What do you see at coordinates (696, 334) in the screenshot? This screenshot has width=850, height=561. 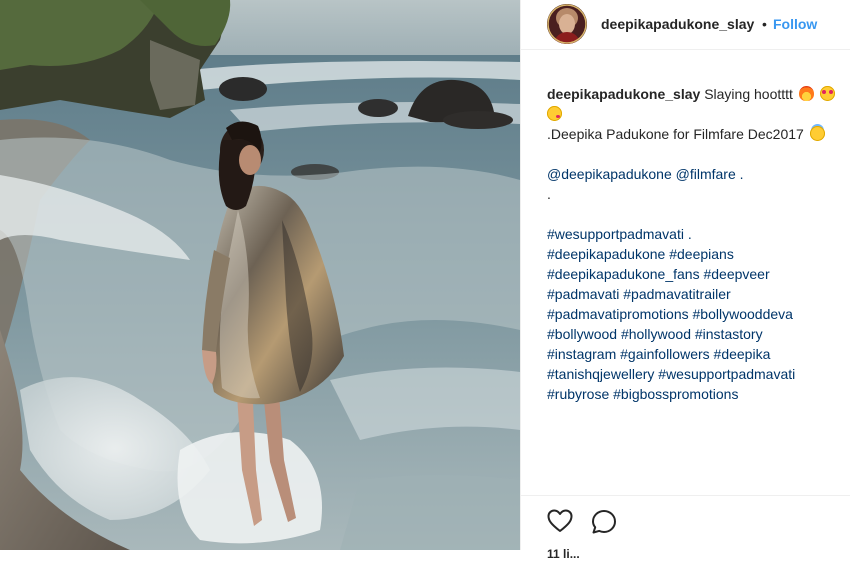 I see `hashtag-line: #bollywood #hollywood #instastory` at bounding box center [696, 334].